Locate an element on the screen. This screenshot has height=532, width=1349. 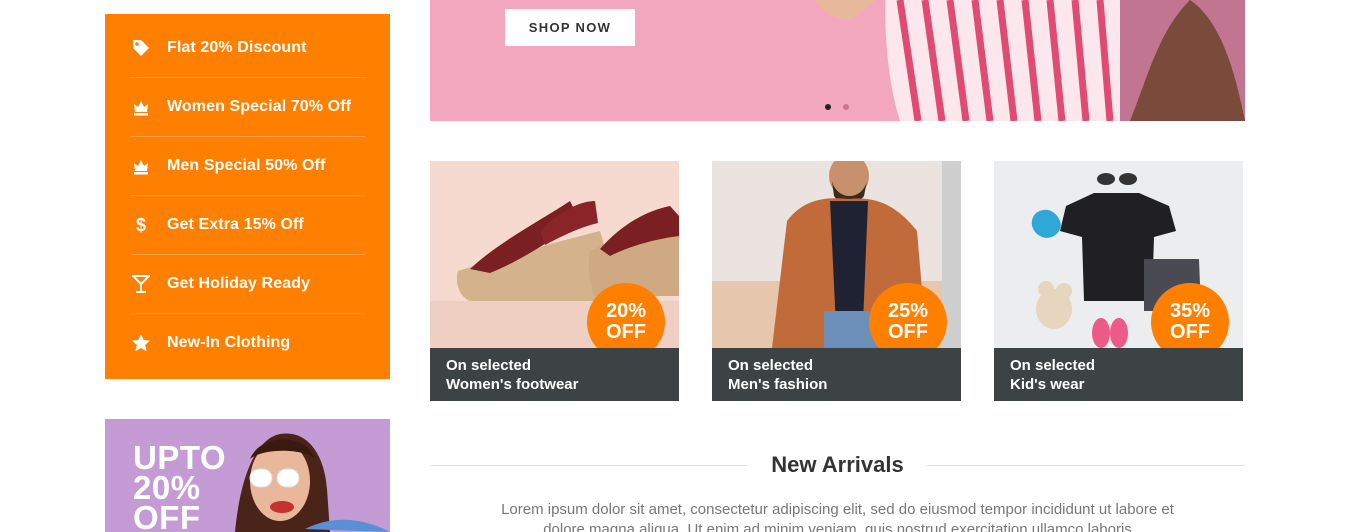
promo-item-holiday: Get Holiday Ready is located at coordinates (247, 283).